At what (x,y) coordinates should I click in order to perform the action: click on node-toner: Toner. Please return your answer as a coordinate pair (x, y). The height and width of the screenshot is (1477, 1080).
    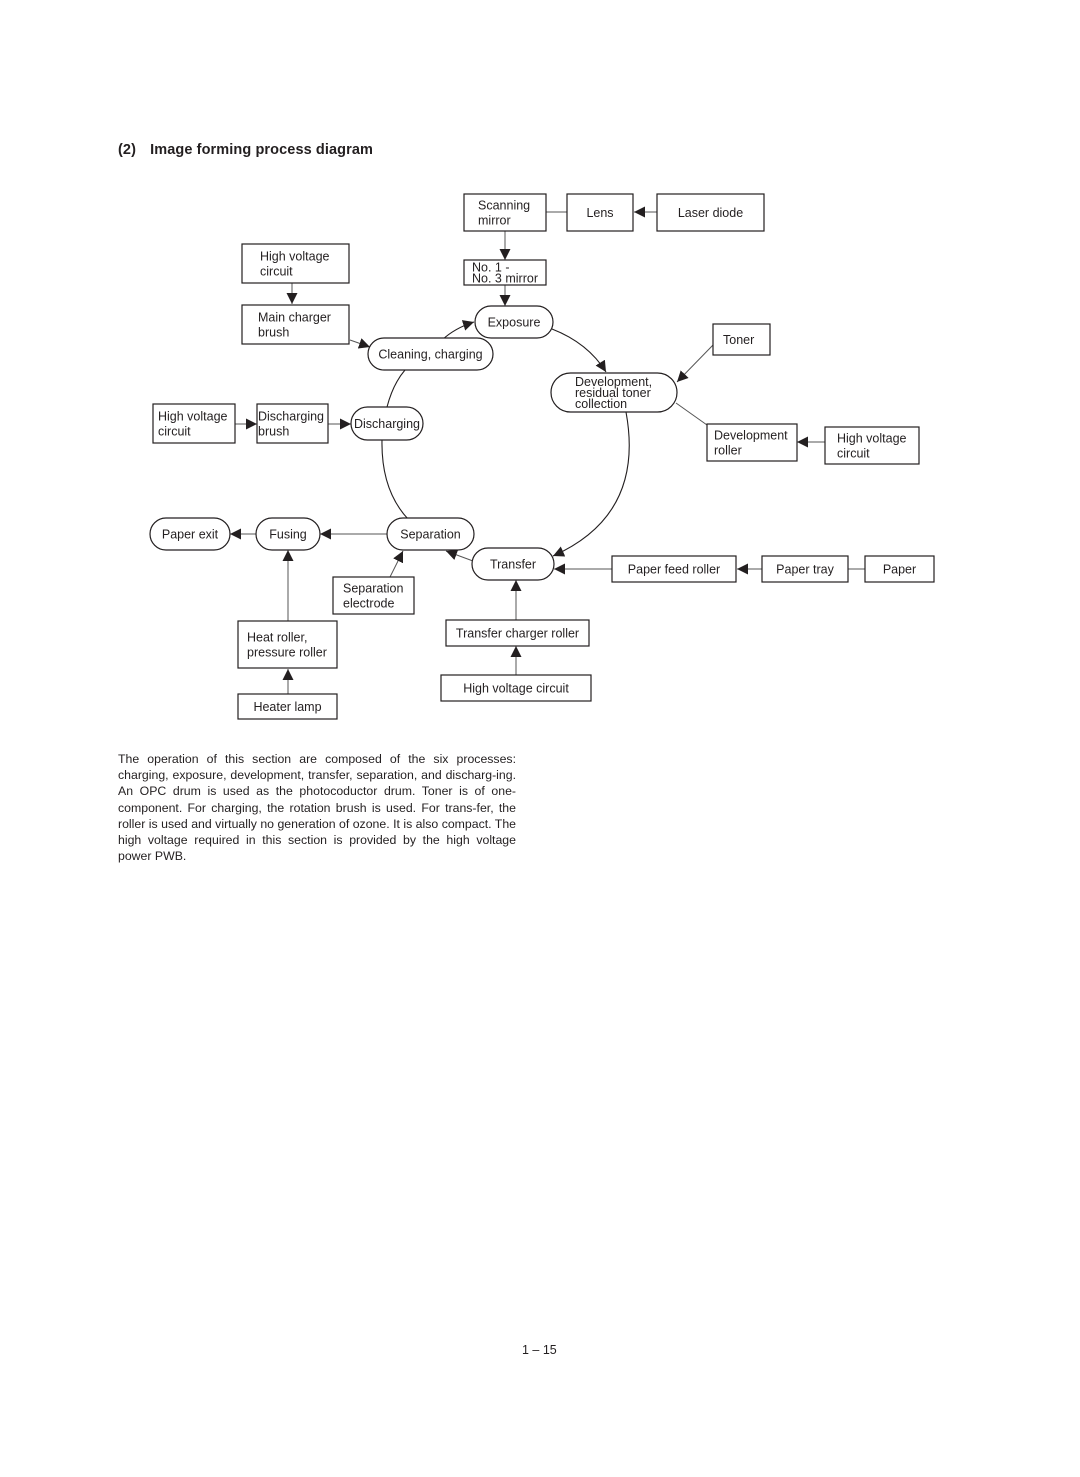
    Looking at the image, I should click on (741, 339).